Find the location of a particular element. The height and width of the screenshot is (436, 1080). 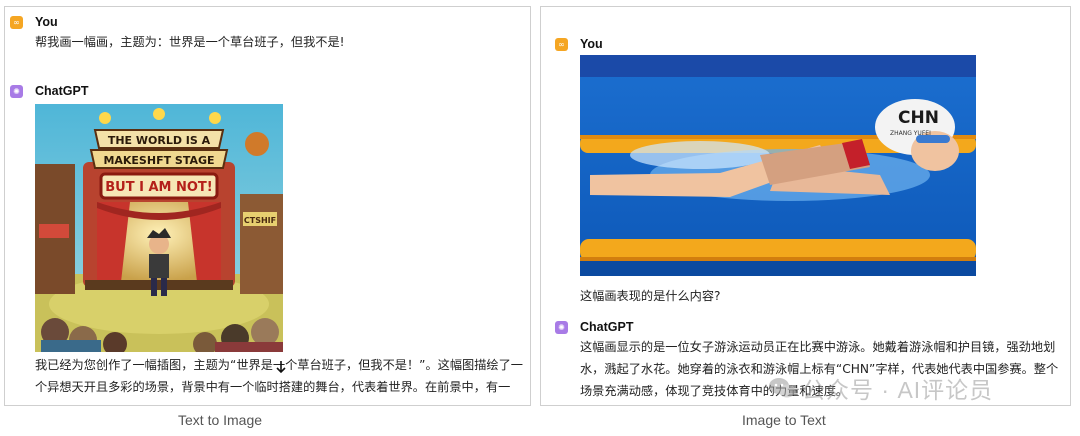

wechat-icon is located at coordinates (782, 388).